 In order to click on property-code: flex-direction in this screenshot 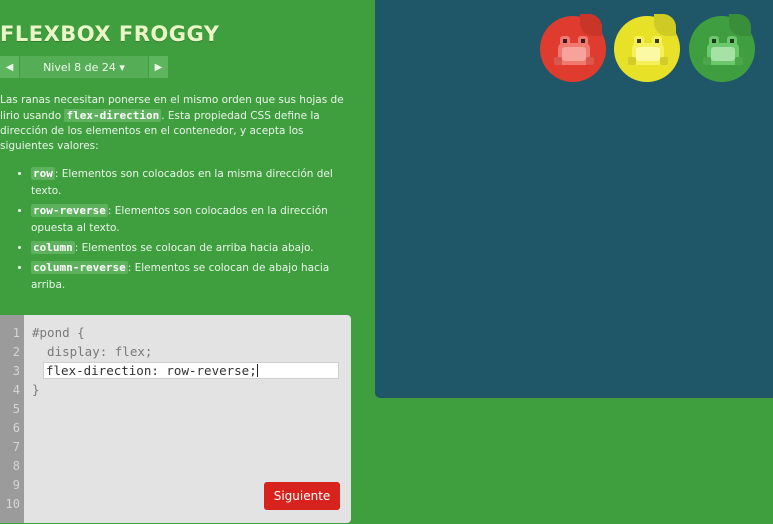, I will do `click(113, 115)`.